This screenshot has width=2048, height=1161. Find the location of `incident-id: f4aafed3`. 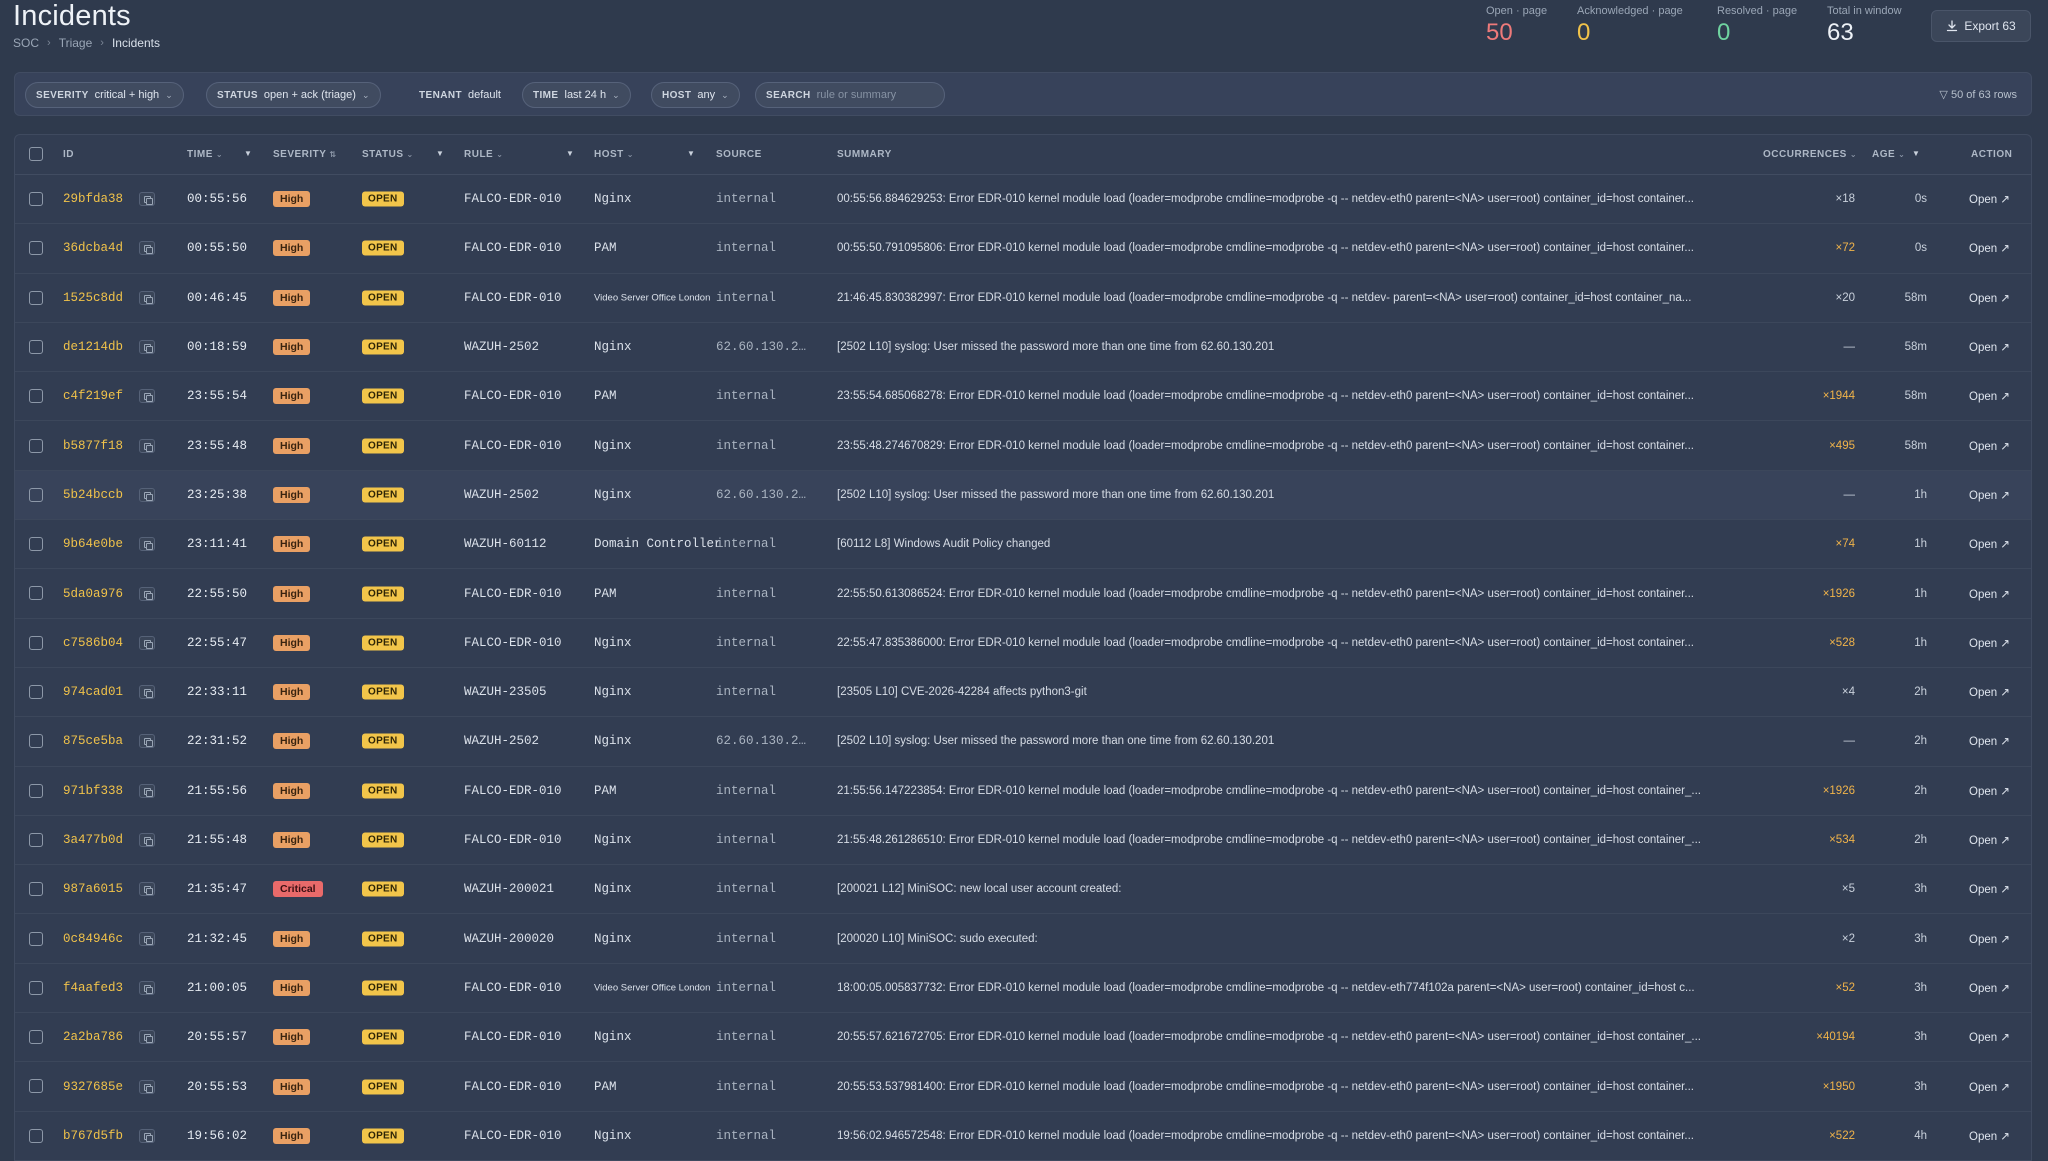

incident-id: f4aafed3 is located at coordinates (93, 988).